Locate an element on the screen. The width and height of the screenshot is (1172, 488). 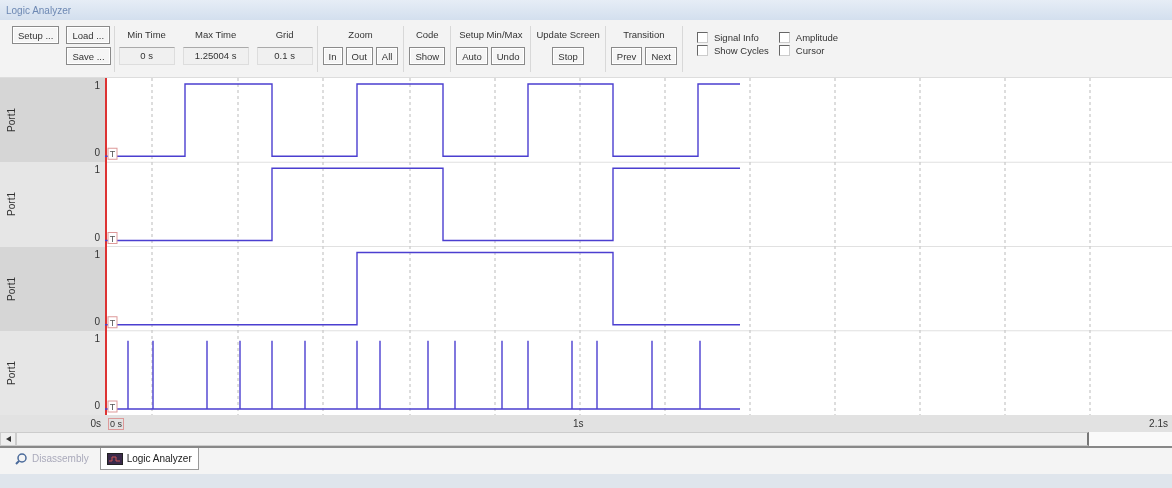
checkbox-option: Amplitude is located at coordinates (808, 37).